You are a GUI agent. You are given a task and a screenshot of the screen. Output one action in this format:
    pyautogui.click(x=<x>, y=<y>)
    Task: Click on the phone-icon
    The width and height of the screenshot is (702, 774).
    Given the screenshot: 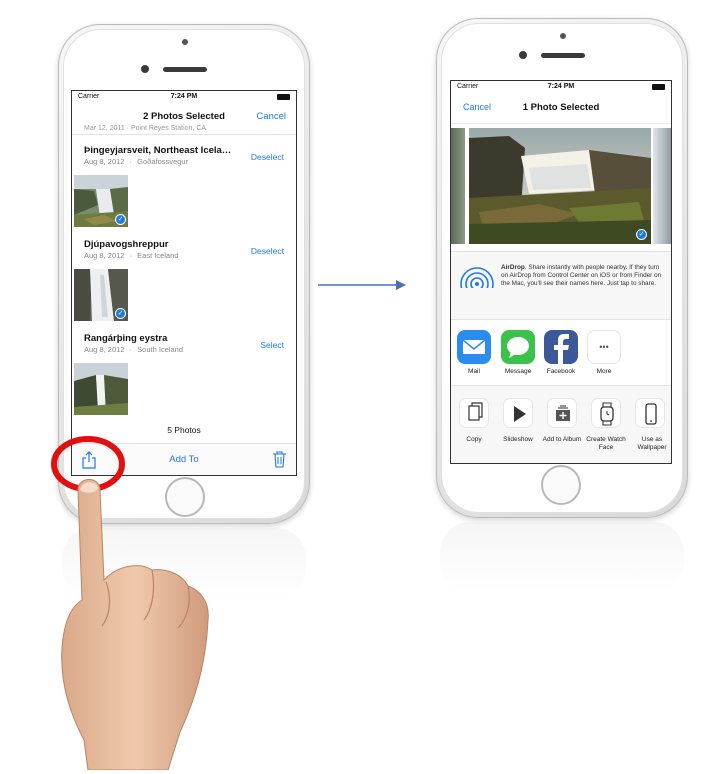 What is the action you would take?
    pyautogui.click(x=651, y=414)
    